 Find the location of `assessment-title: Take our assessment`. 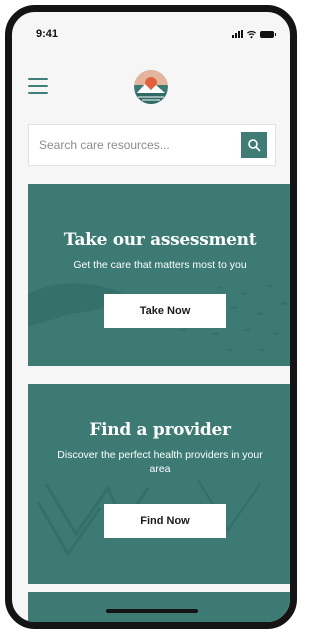

assessment-title: Take our assessment is located at coordinates (160, 240).